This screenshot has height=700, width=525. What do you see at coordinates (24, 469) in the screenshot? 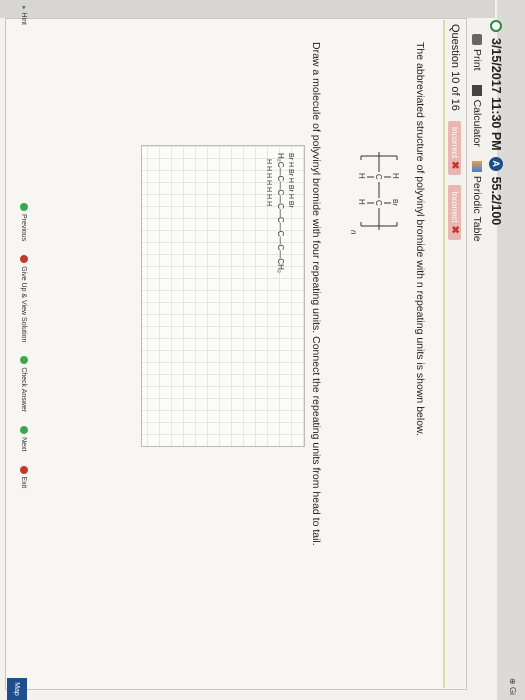
I see `exit-icon` at bounding box center [24, 469].